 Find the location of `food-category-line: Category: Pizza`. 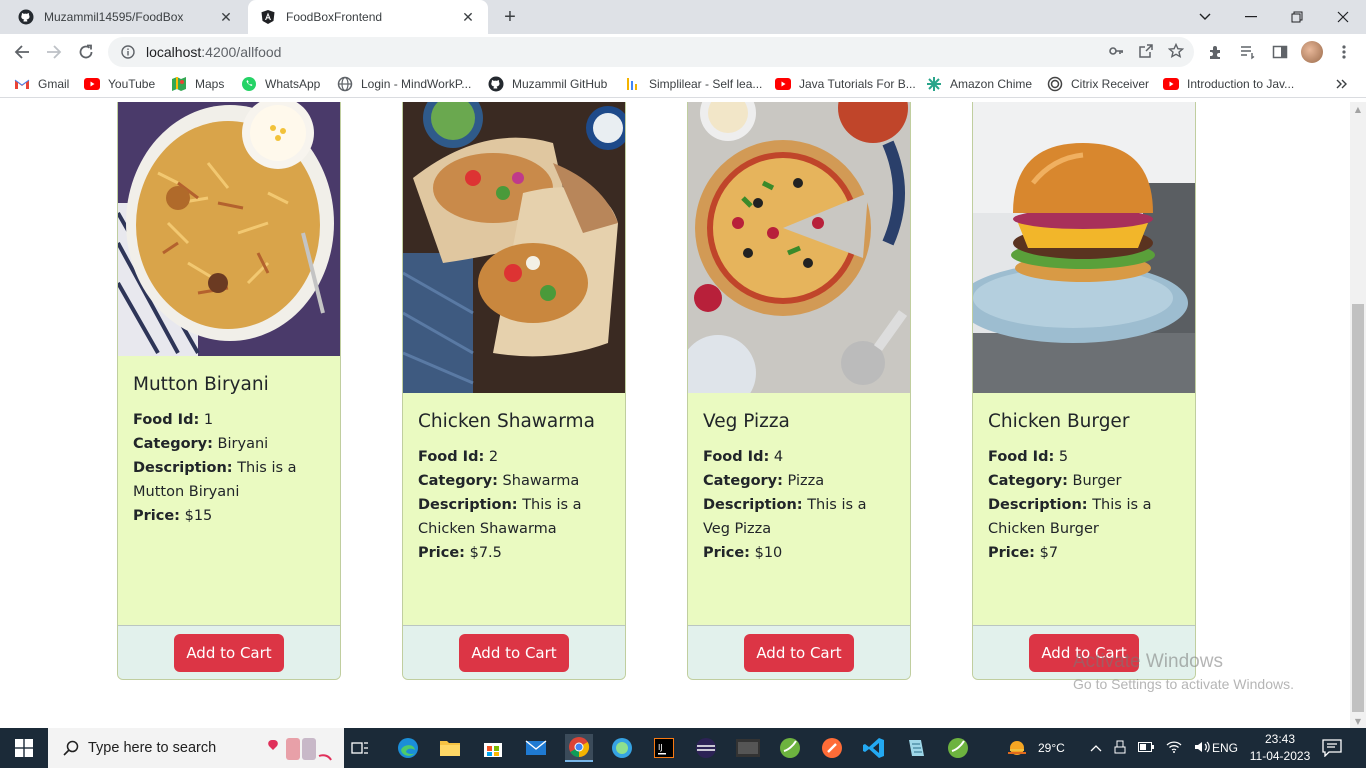

food-category-line: Category: Pizza is located at coordinates (764, 481).